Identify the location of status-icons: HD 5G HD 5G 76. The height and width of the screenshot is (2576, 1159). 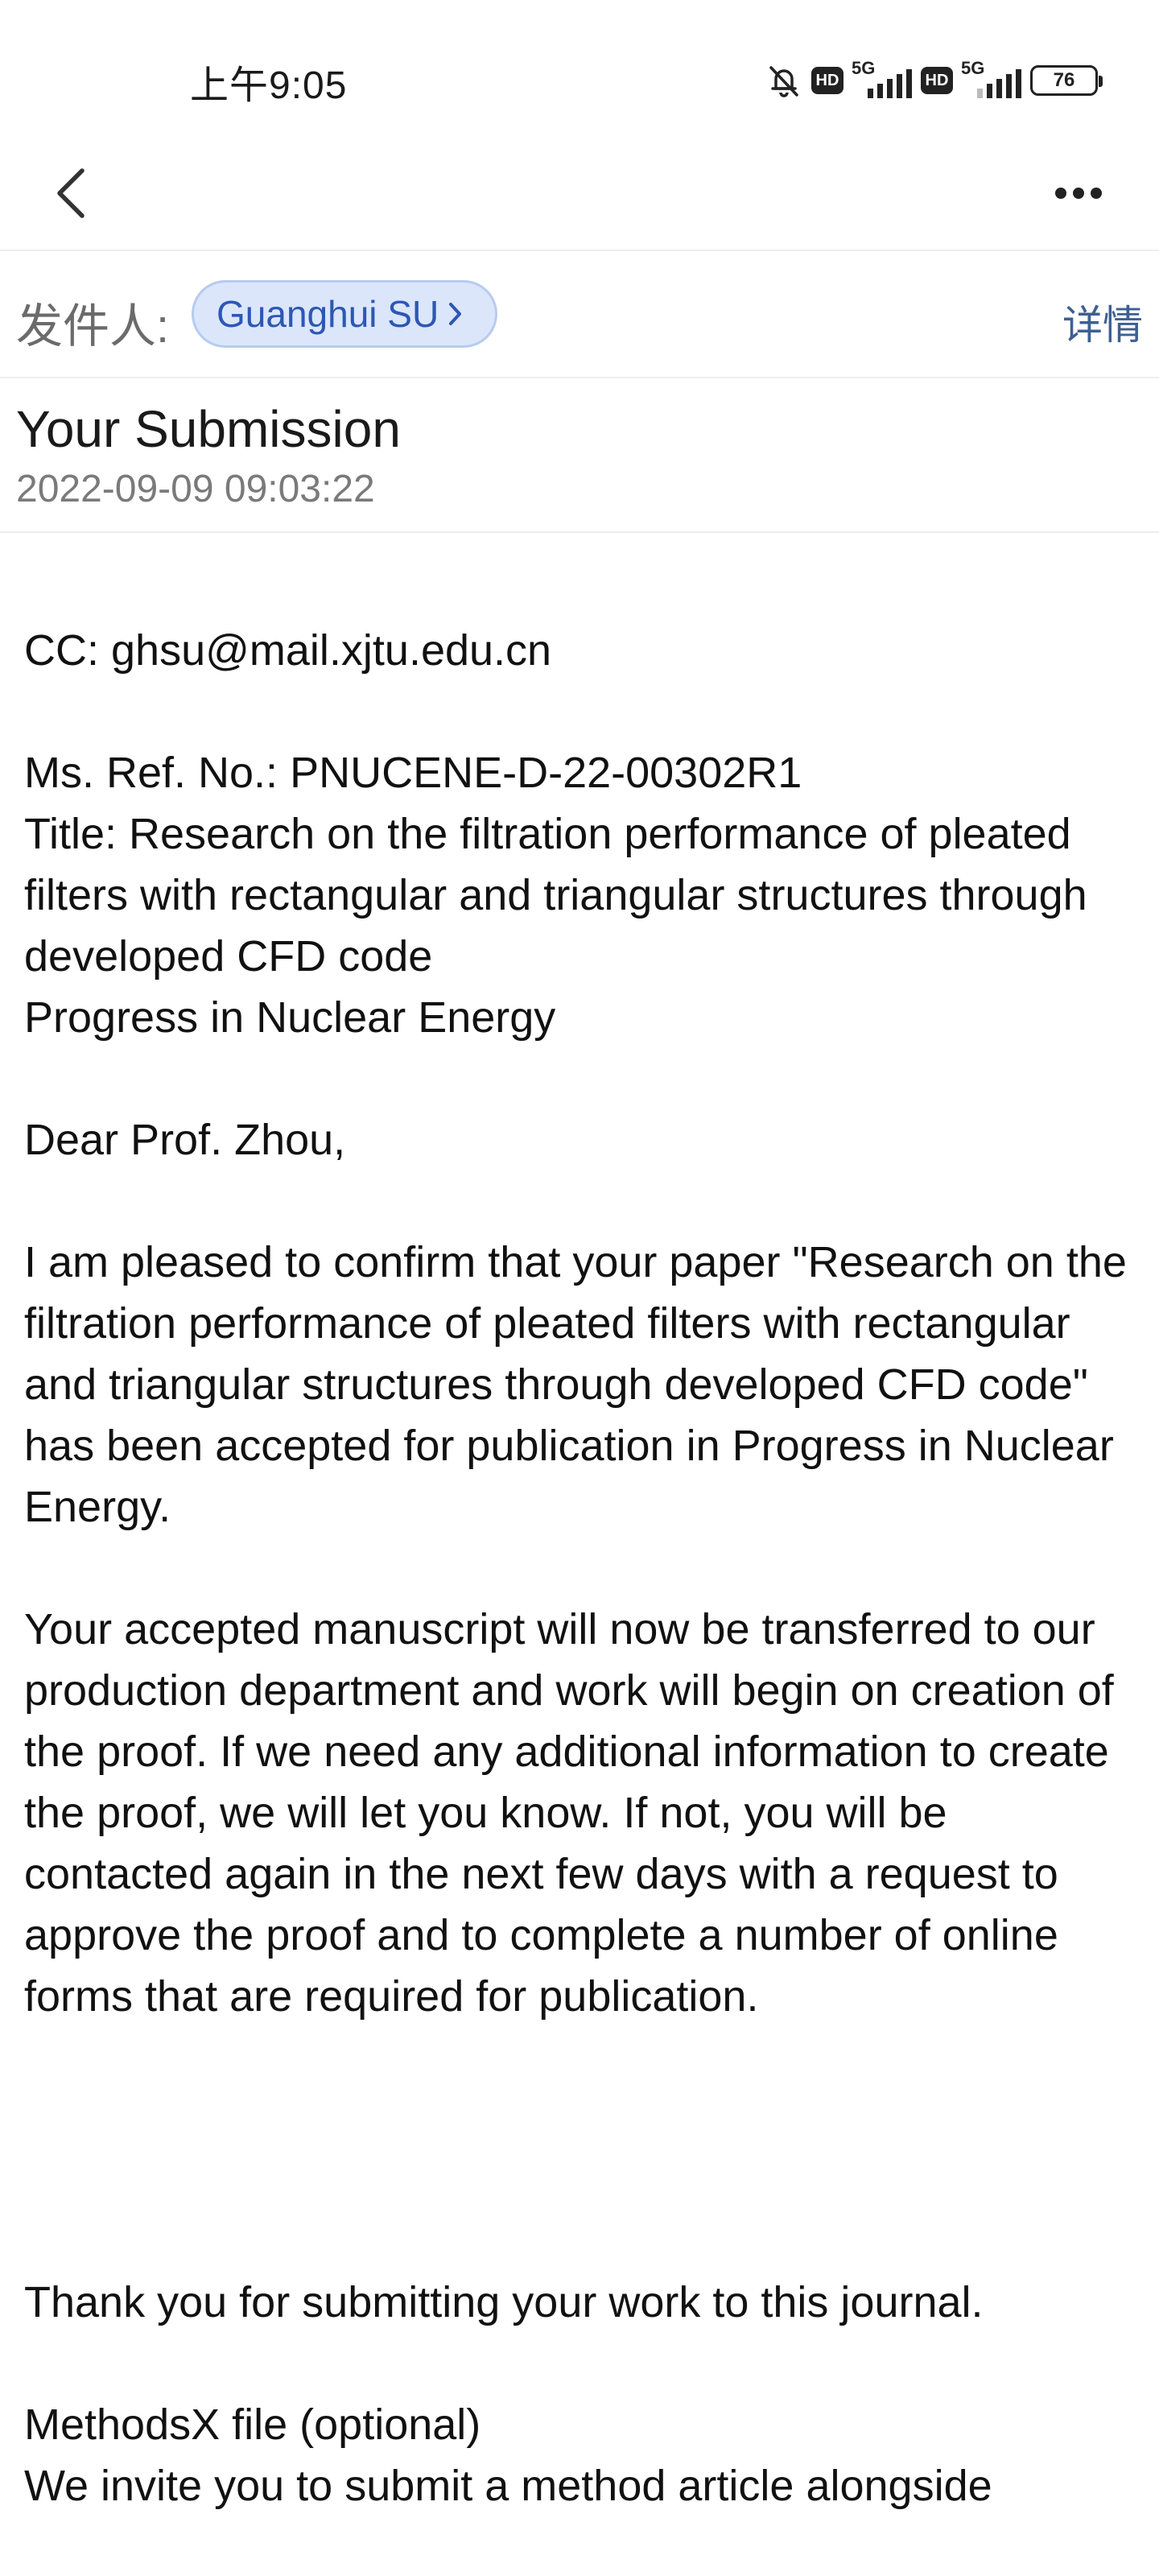
(934, 80).